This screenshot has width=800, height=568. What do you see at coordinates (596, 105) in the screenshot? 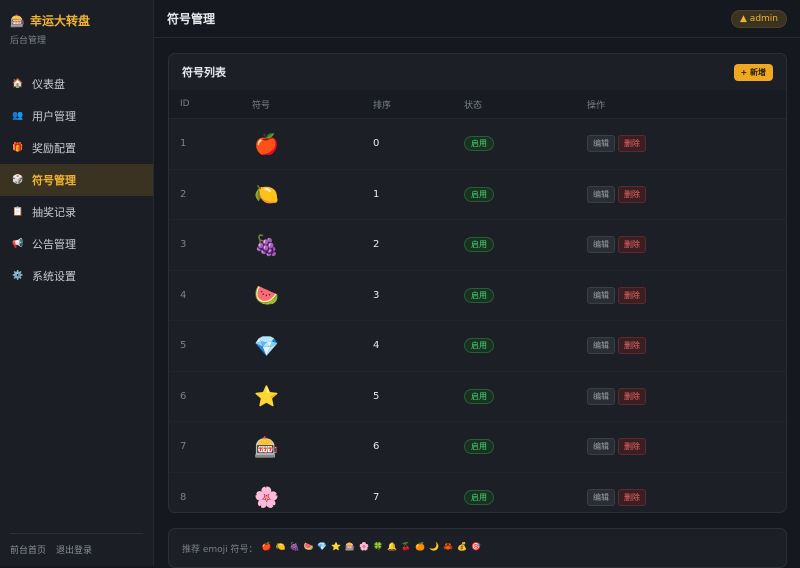
I see `column-operations: 操作` at bounding box center [596, 105].